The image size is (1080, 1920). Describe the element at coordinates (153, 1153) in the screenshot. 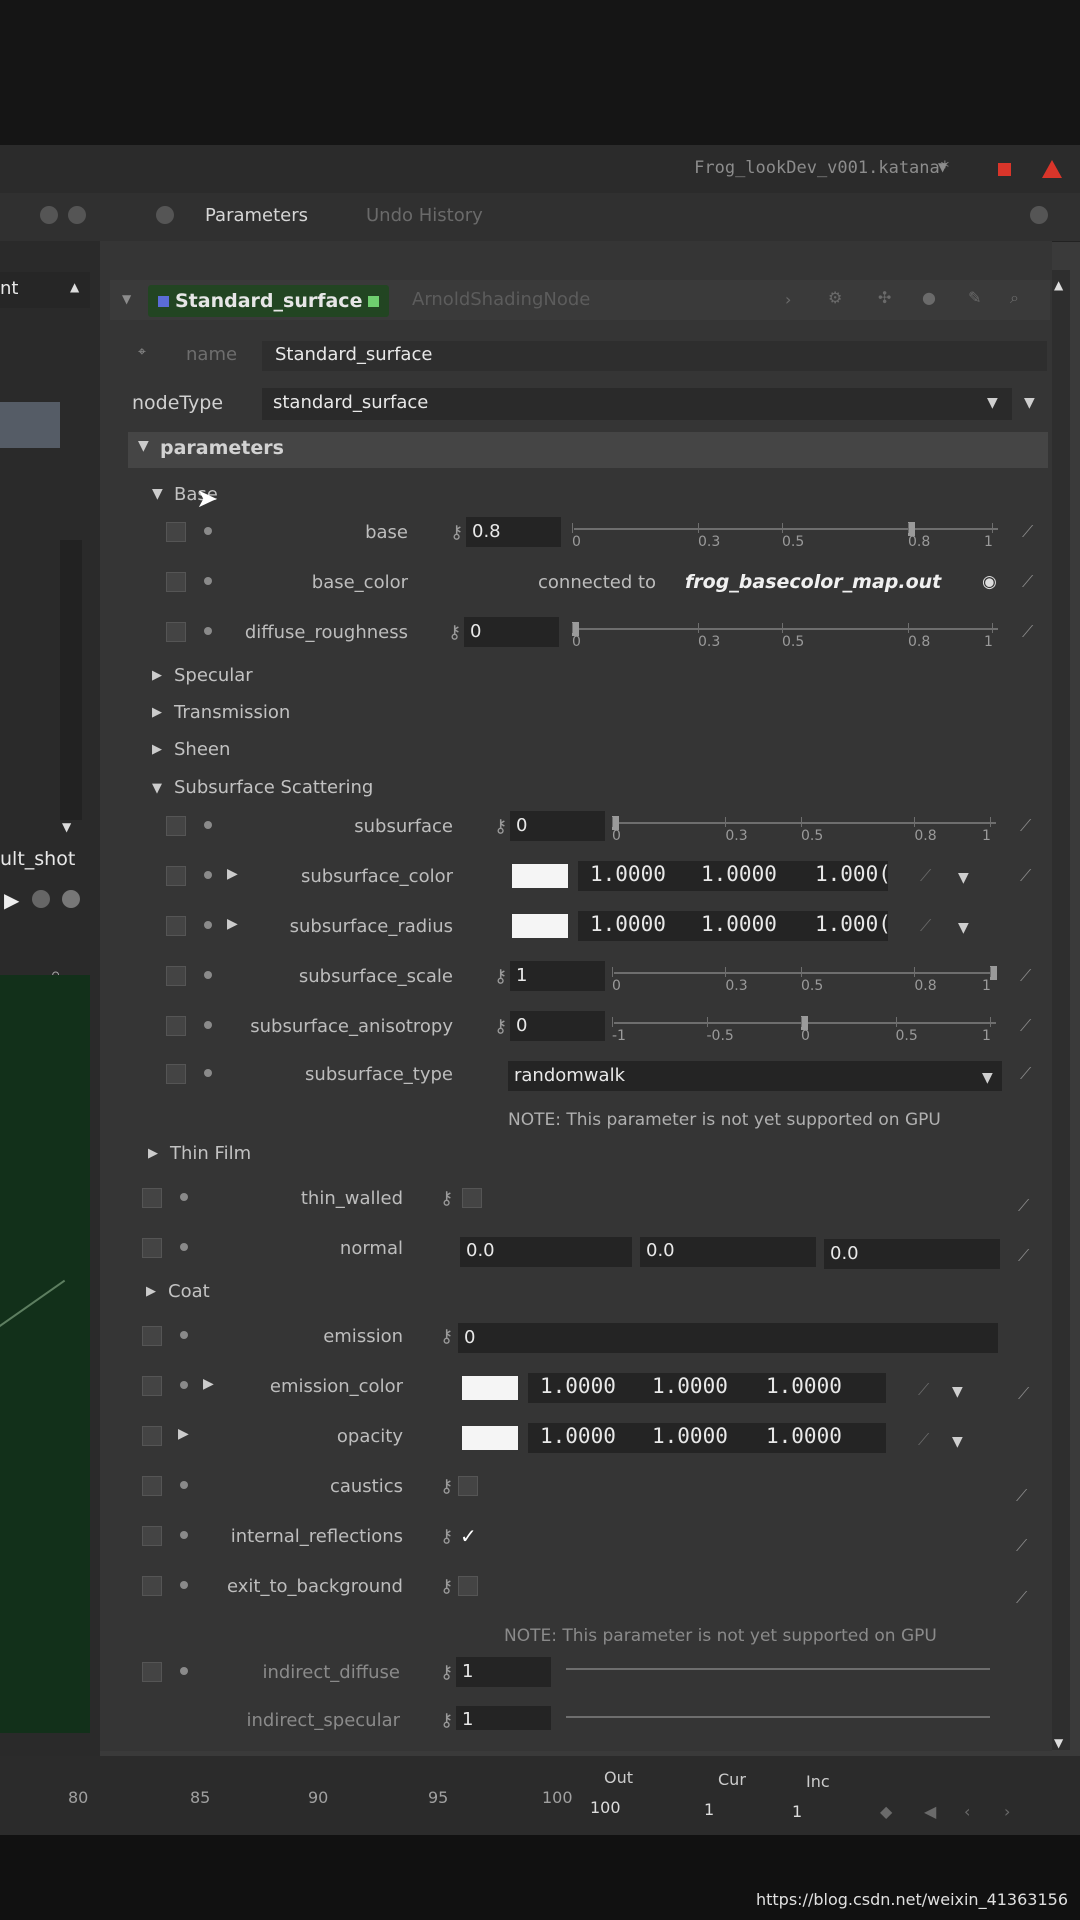

I see `thin-film-expand-icon: ▶` at that location.